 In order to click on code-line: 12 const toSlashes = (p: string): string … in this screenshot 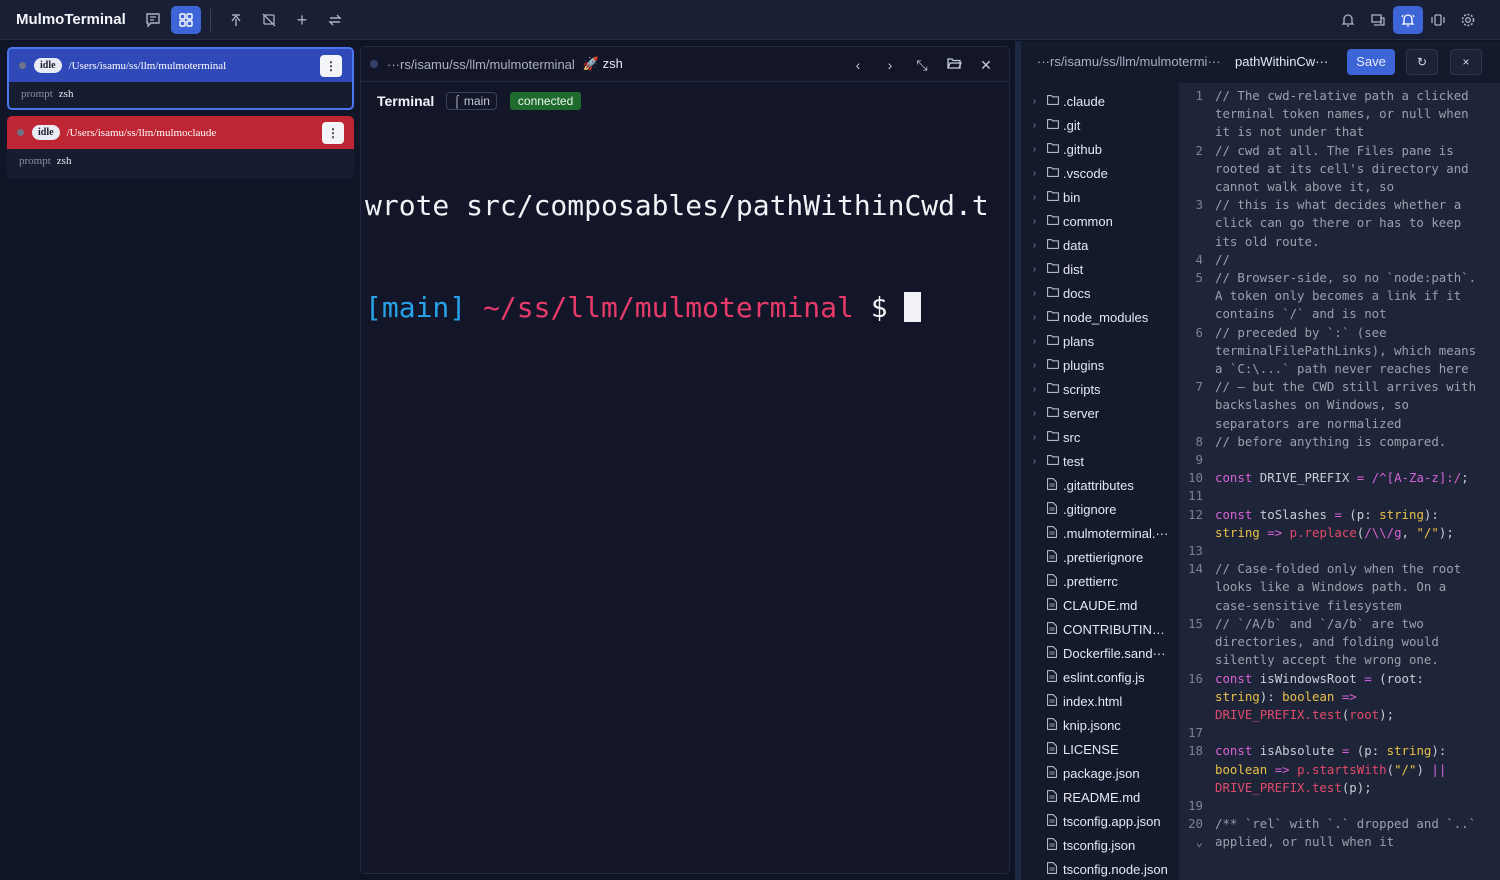, I will do `click(1339, 524)`.